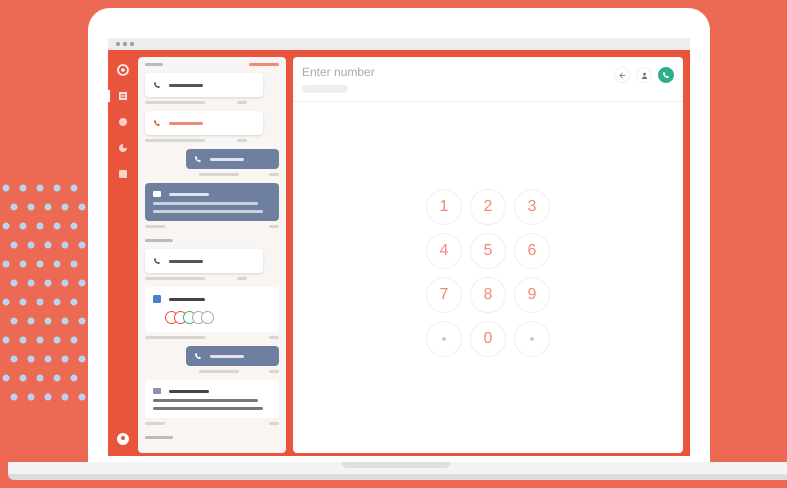 The image size is (787, 488). I want to click on nav-pie-icon, so click(123, 148).